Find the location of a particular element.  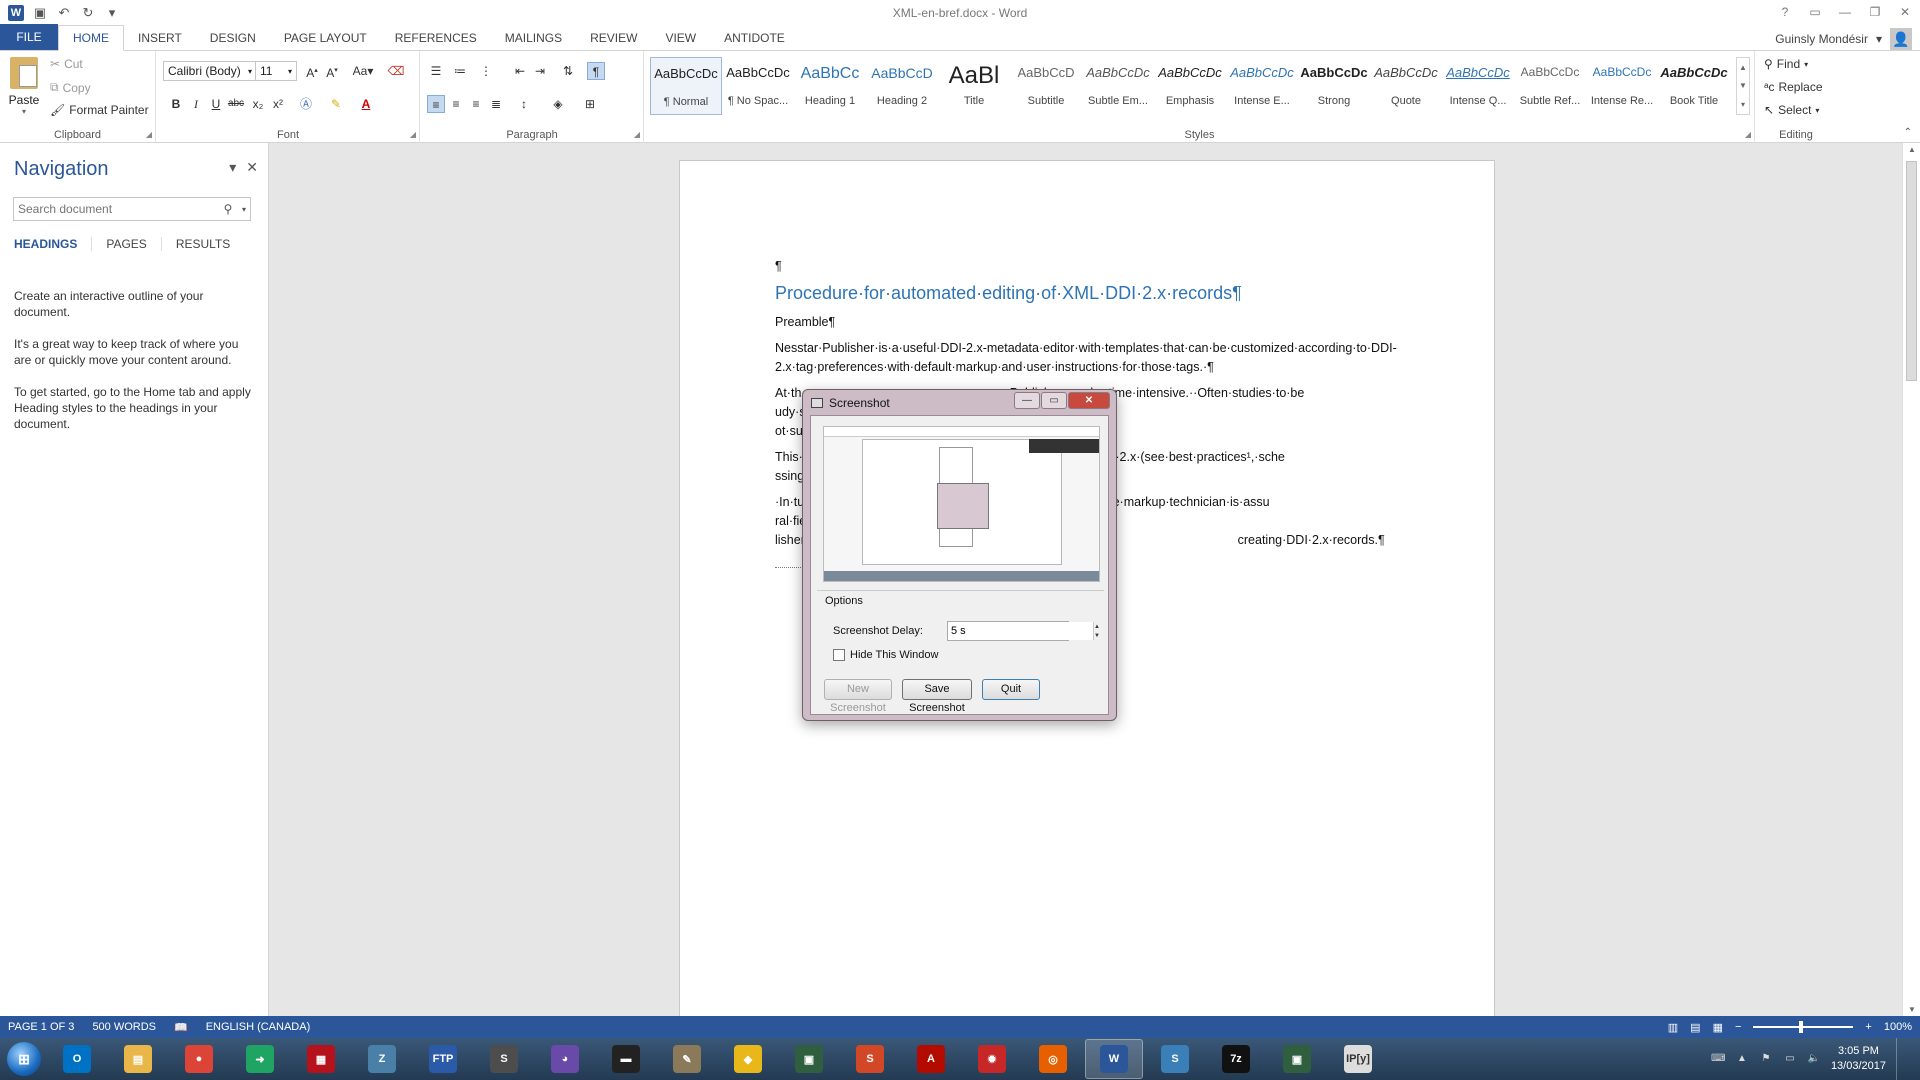

word-logo-icon: W is located at coordinates (16, 12).